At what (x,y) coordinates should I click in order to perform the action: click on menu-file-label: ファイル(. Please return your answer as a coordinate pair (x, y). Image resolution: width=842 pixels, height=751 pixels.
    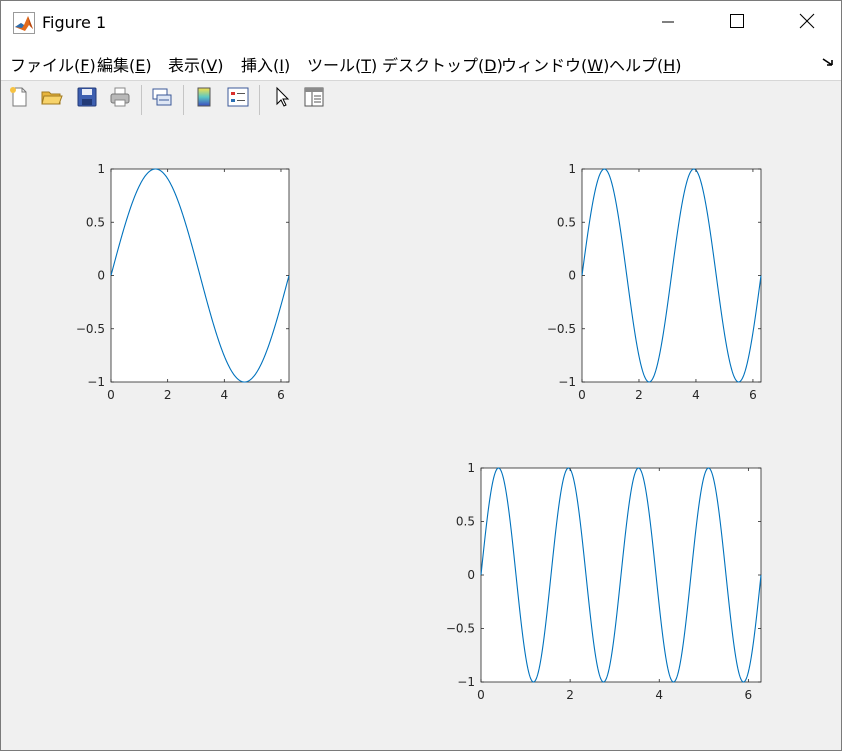
    Looking at the image, I should click on (45, 65).